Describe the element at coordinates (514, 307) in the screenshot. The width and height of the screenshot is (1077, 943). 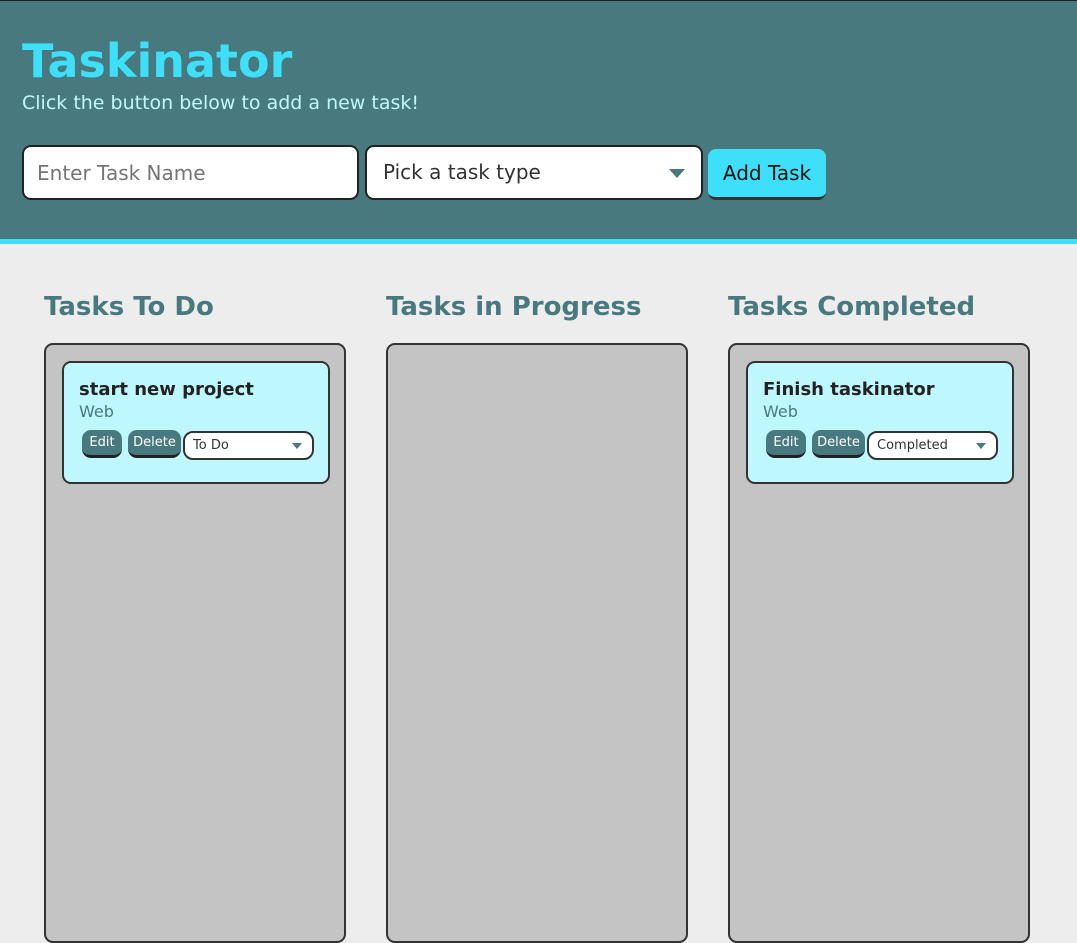
I see `column-title-in-progress: Tasks in Progress` at that location.